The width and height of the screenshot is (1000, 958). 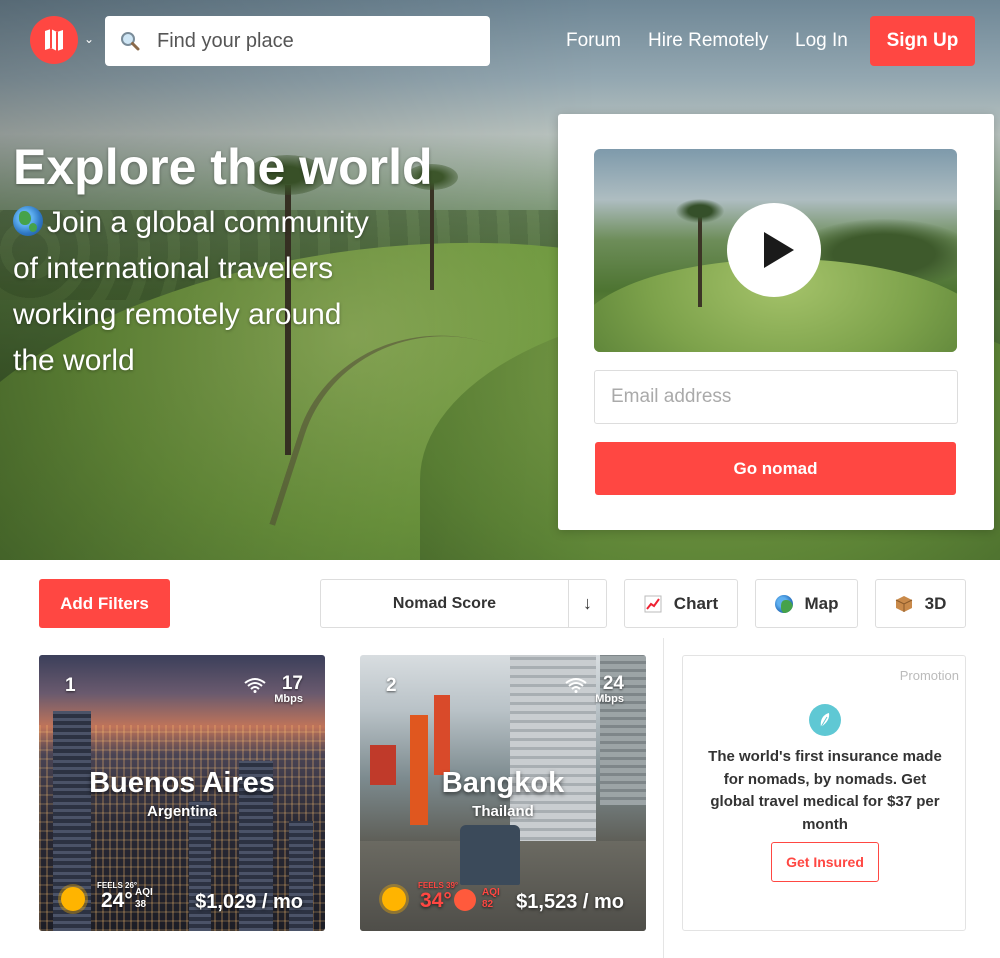 What do you see at coordinates (825, 720) in the screenshot?
I see `feather-icon` at bounding box center [825, 720].